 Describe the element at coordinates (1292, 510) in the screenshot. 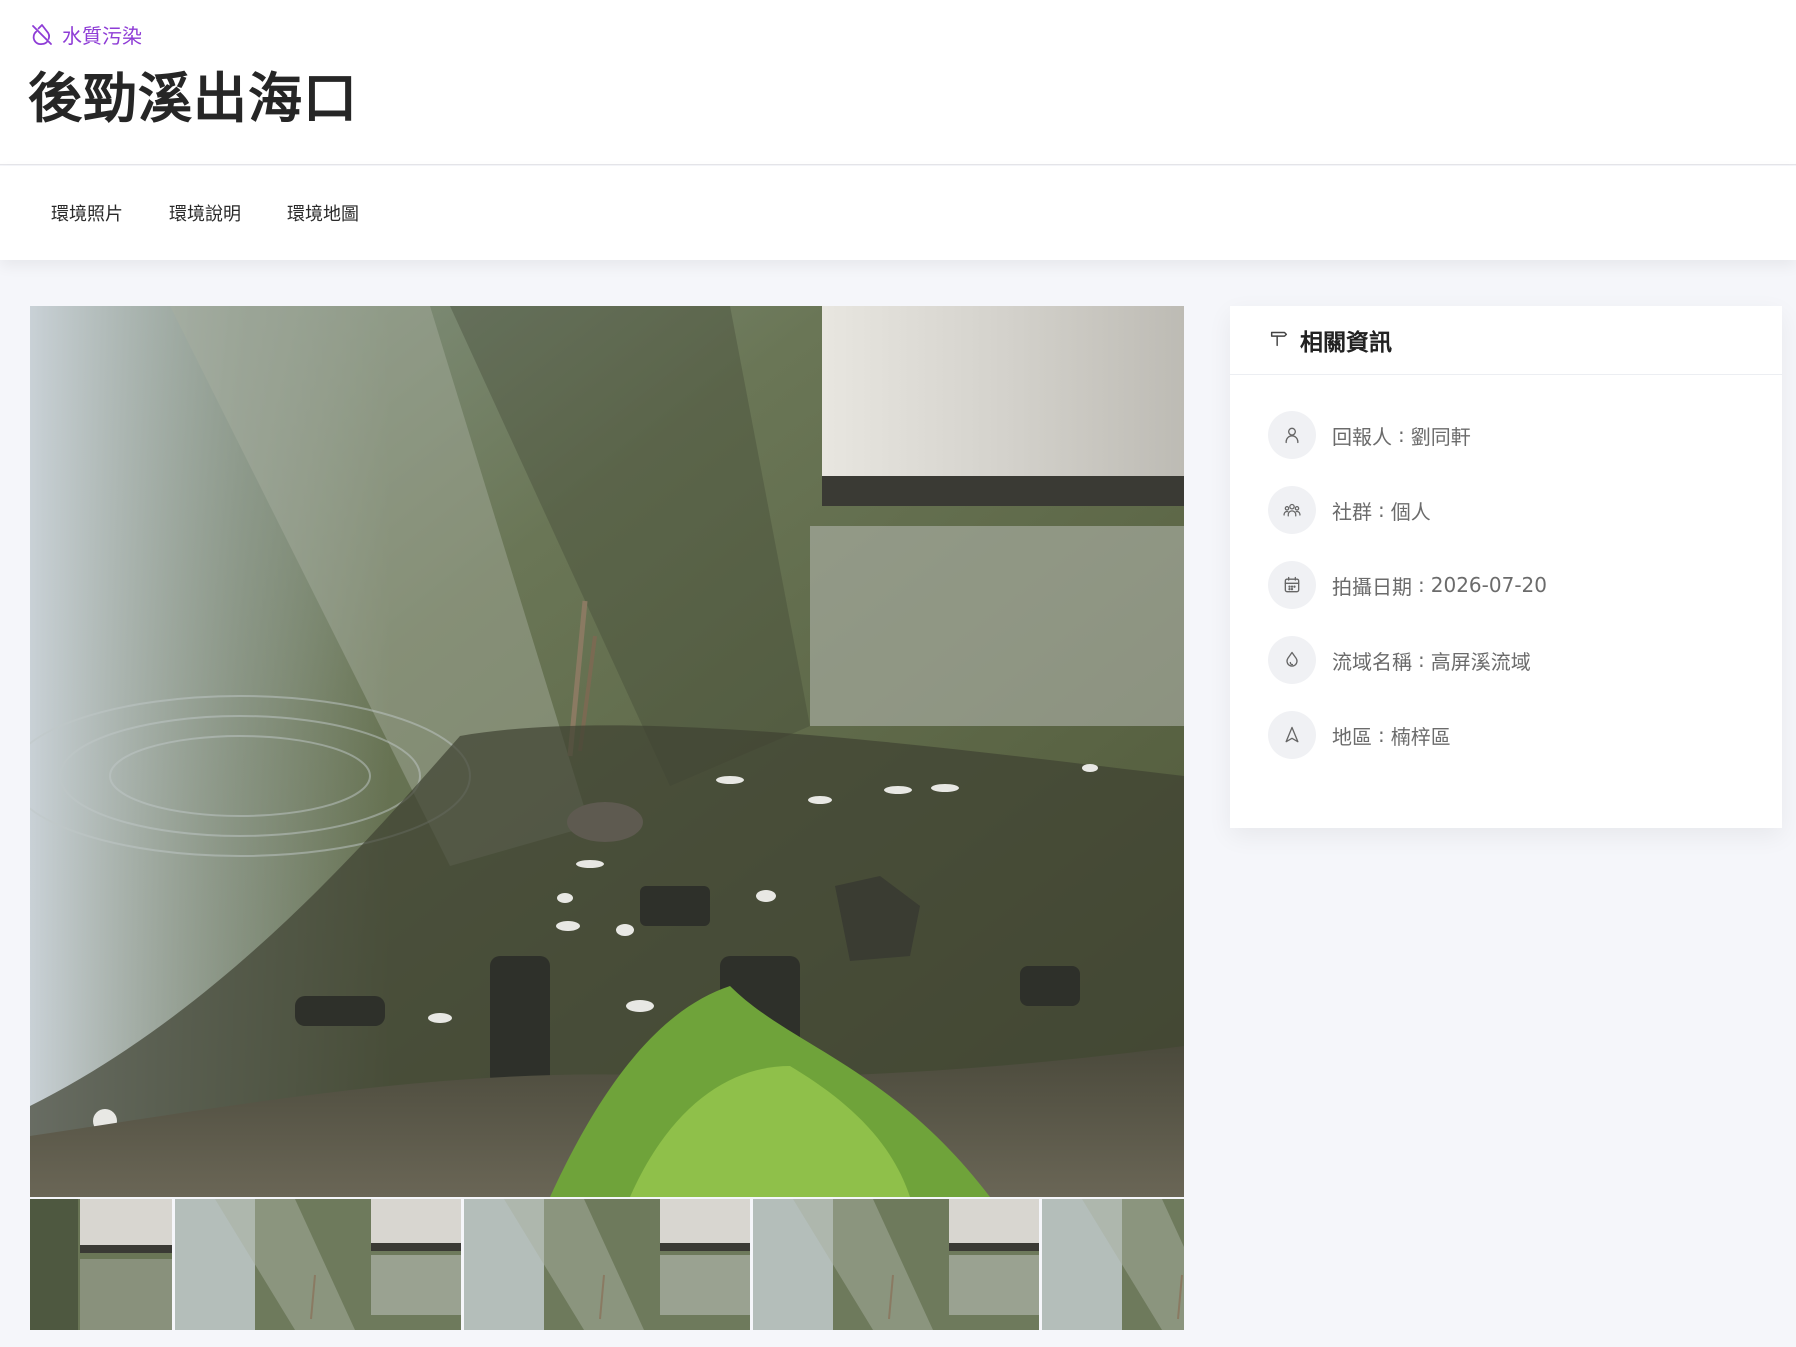

I see `group-icon` at that location.